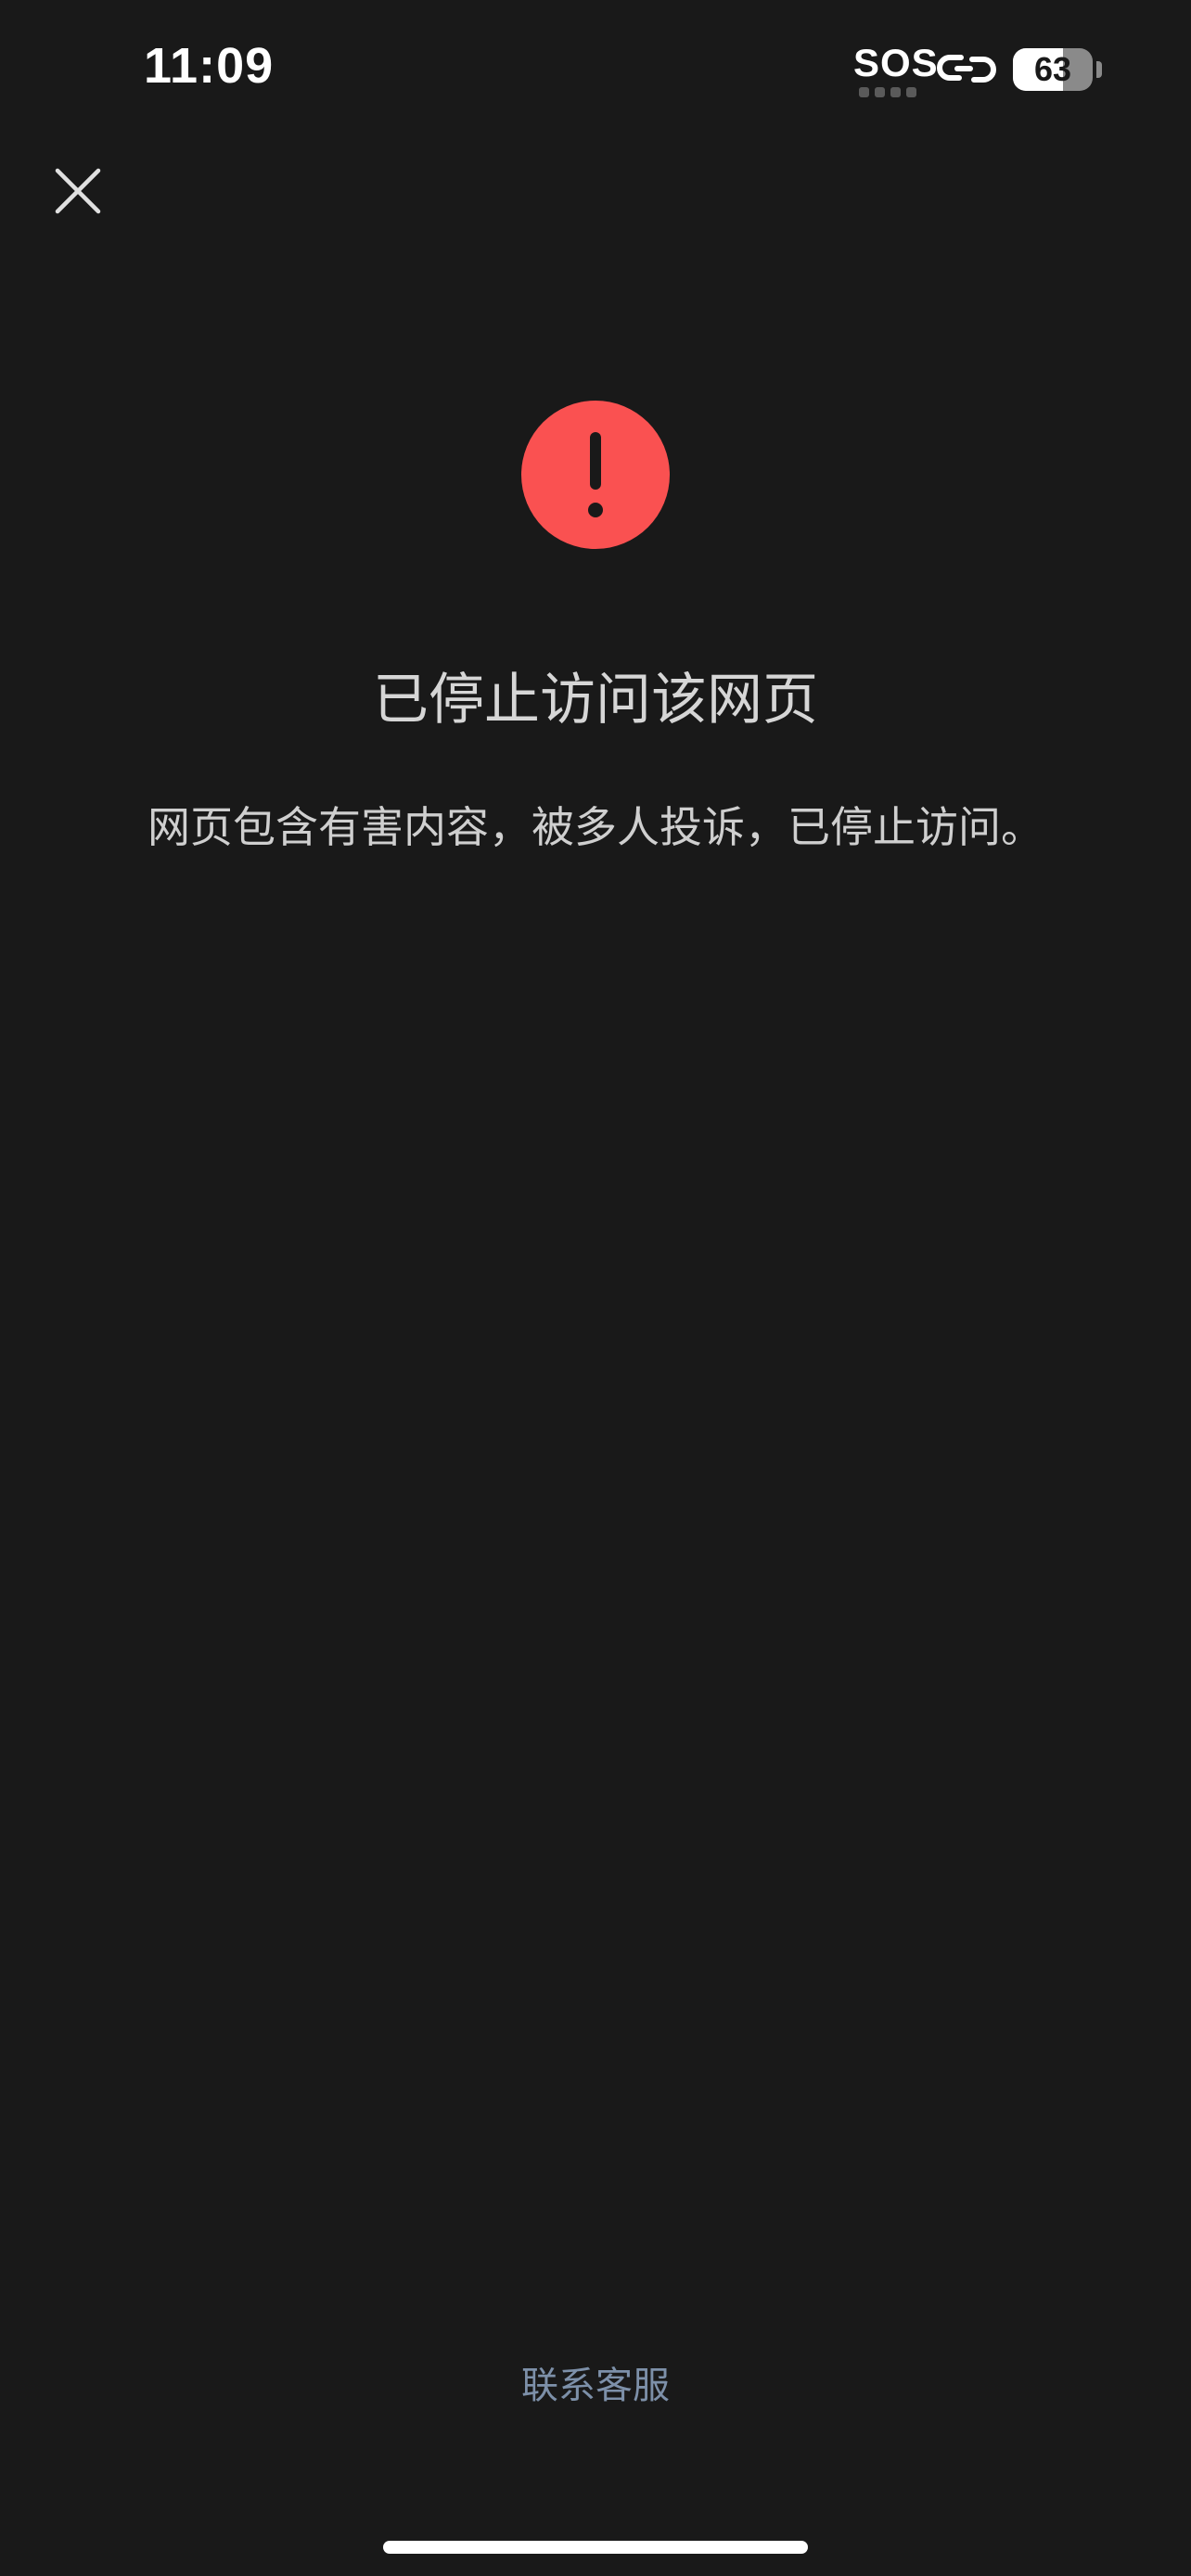 The image size is (1191, 2576). What do you see at coordinates (595, 2547) in the screenshot?
I see `home-indicator` at bounding box center [595, 2547].